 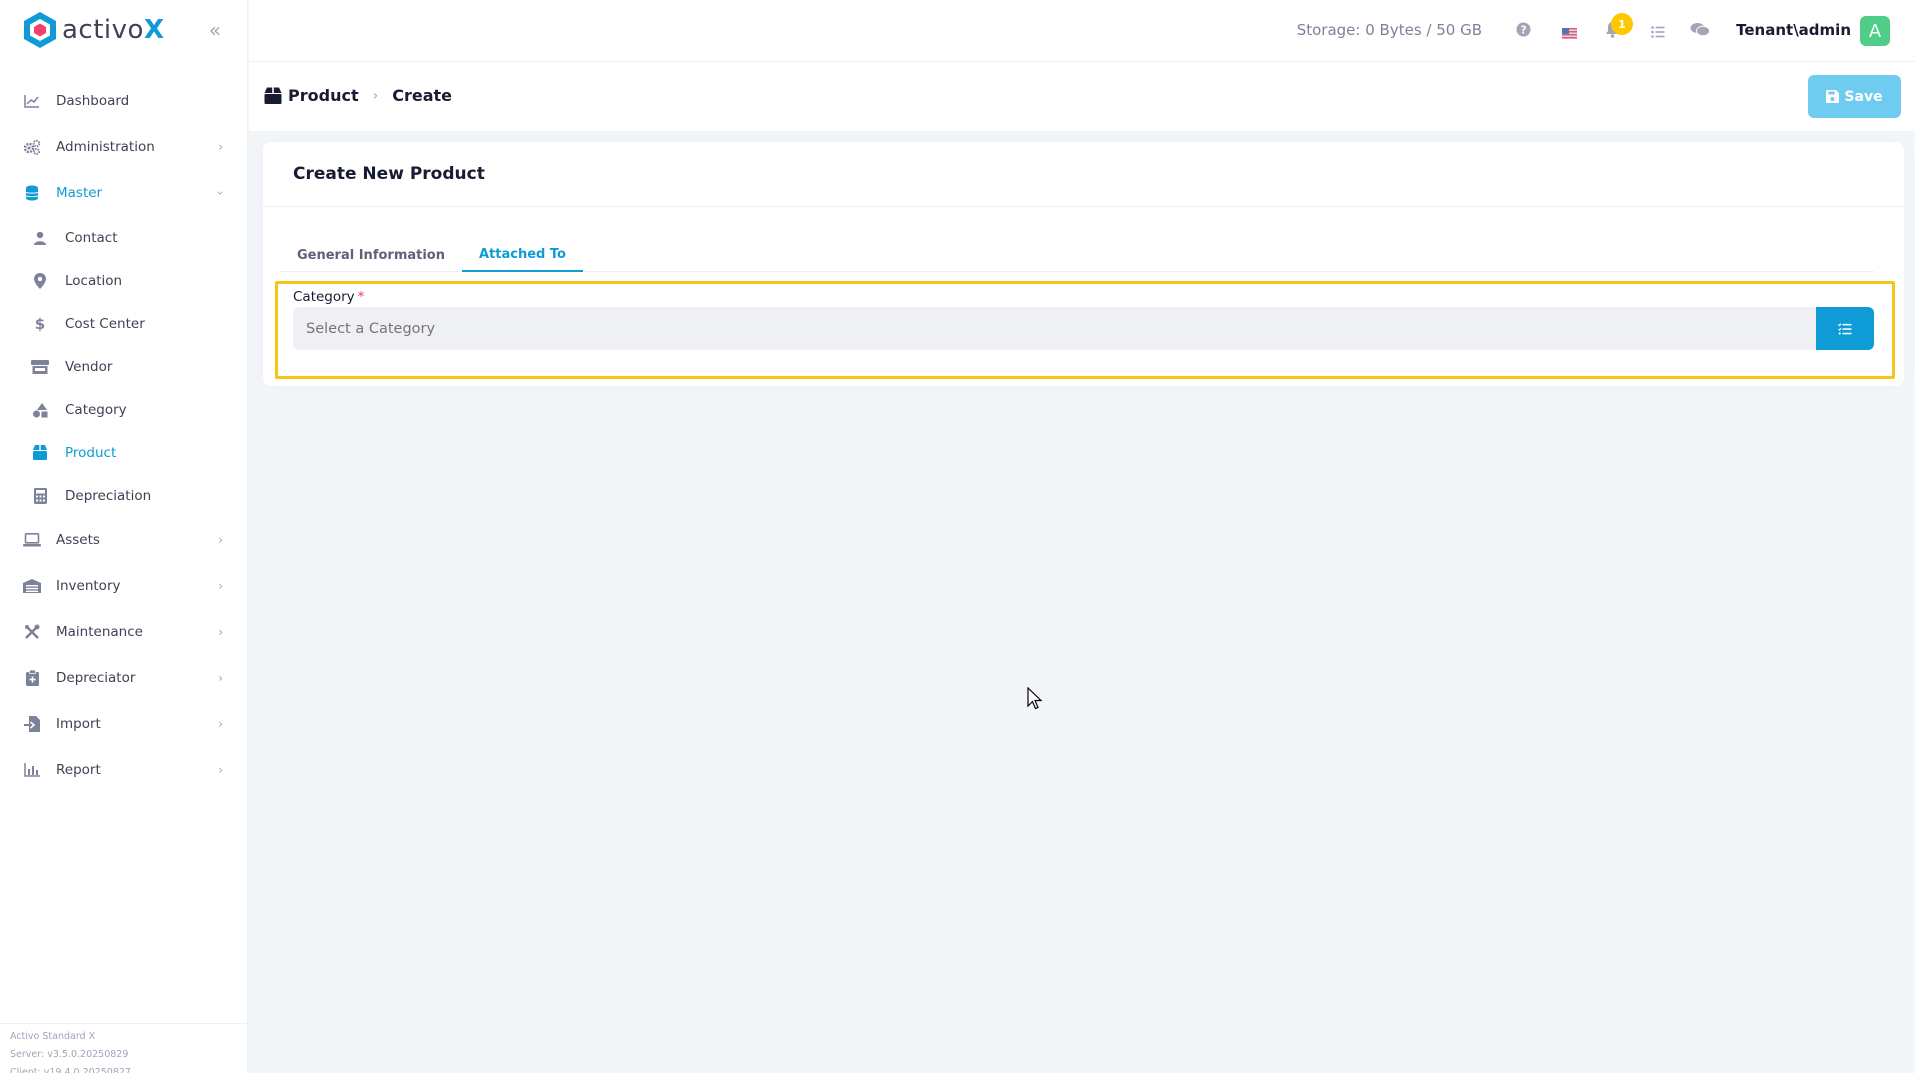 I want to click on shapes-icon, so click(x=40, y=410).